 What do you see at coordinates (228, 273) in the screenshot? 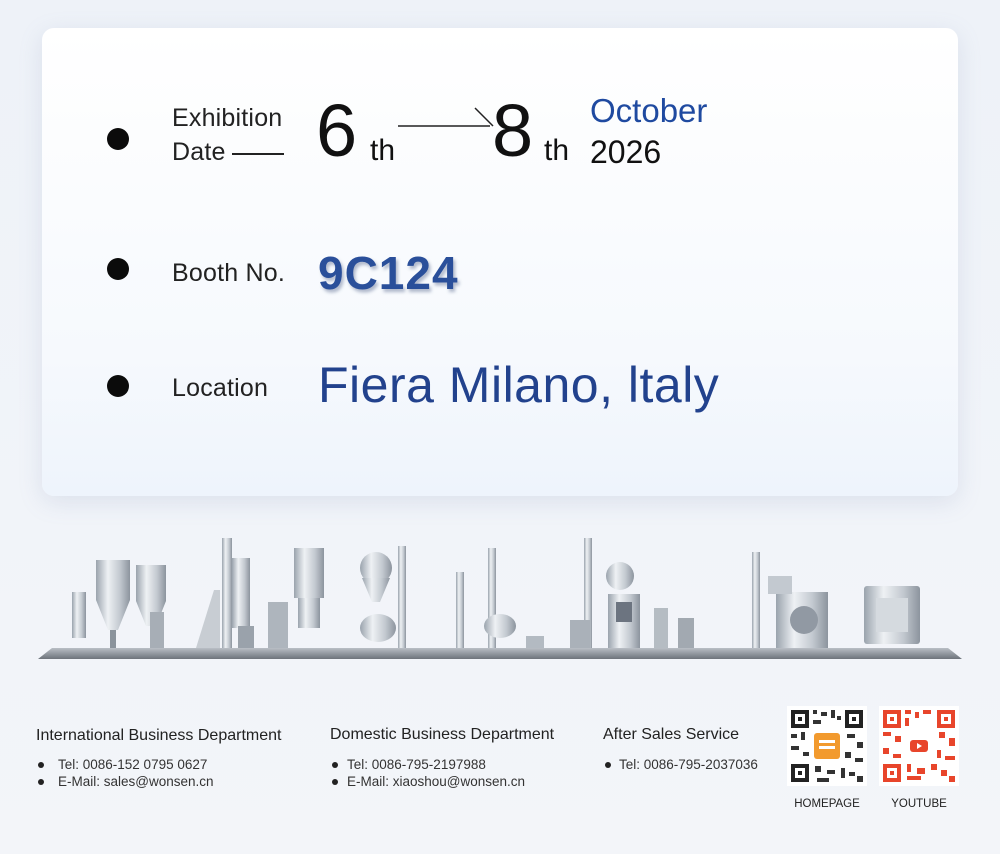
I see `booth-label: Booth No.` at bounding box center [228, 273].